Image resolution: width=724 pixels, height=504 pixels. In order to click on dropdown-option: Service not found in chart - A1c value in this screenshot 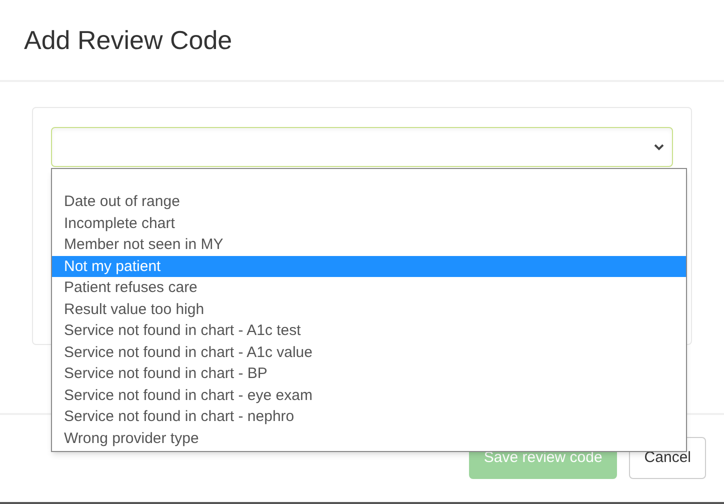, I will do `click(369, 352)`.